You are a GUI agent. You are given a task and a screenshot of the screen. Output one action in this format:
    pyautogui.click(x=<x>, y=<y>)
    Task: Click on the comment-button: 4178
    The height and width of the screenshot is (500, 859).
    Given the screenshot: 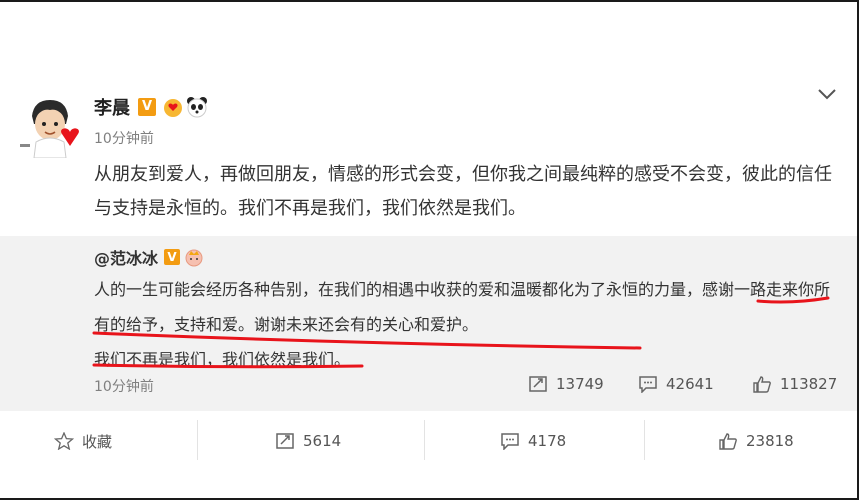 What is the action you would take?
    pyautogui.click(x=533, y=441)
    